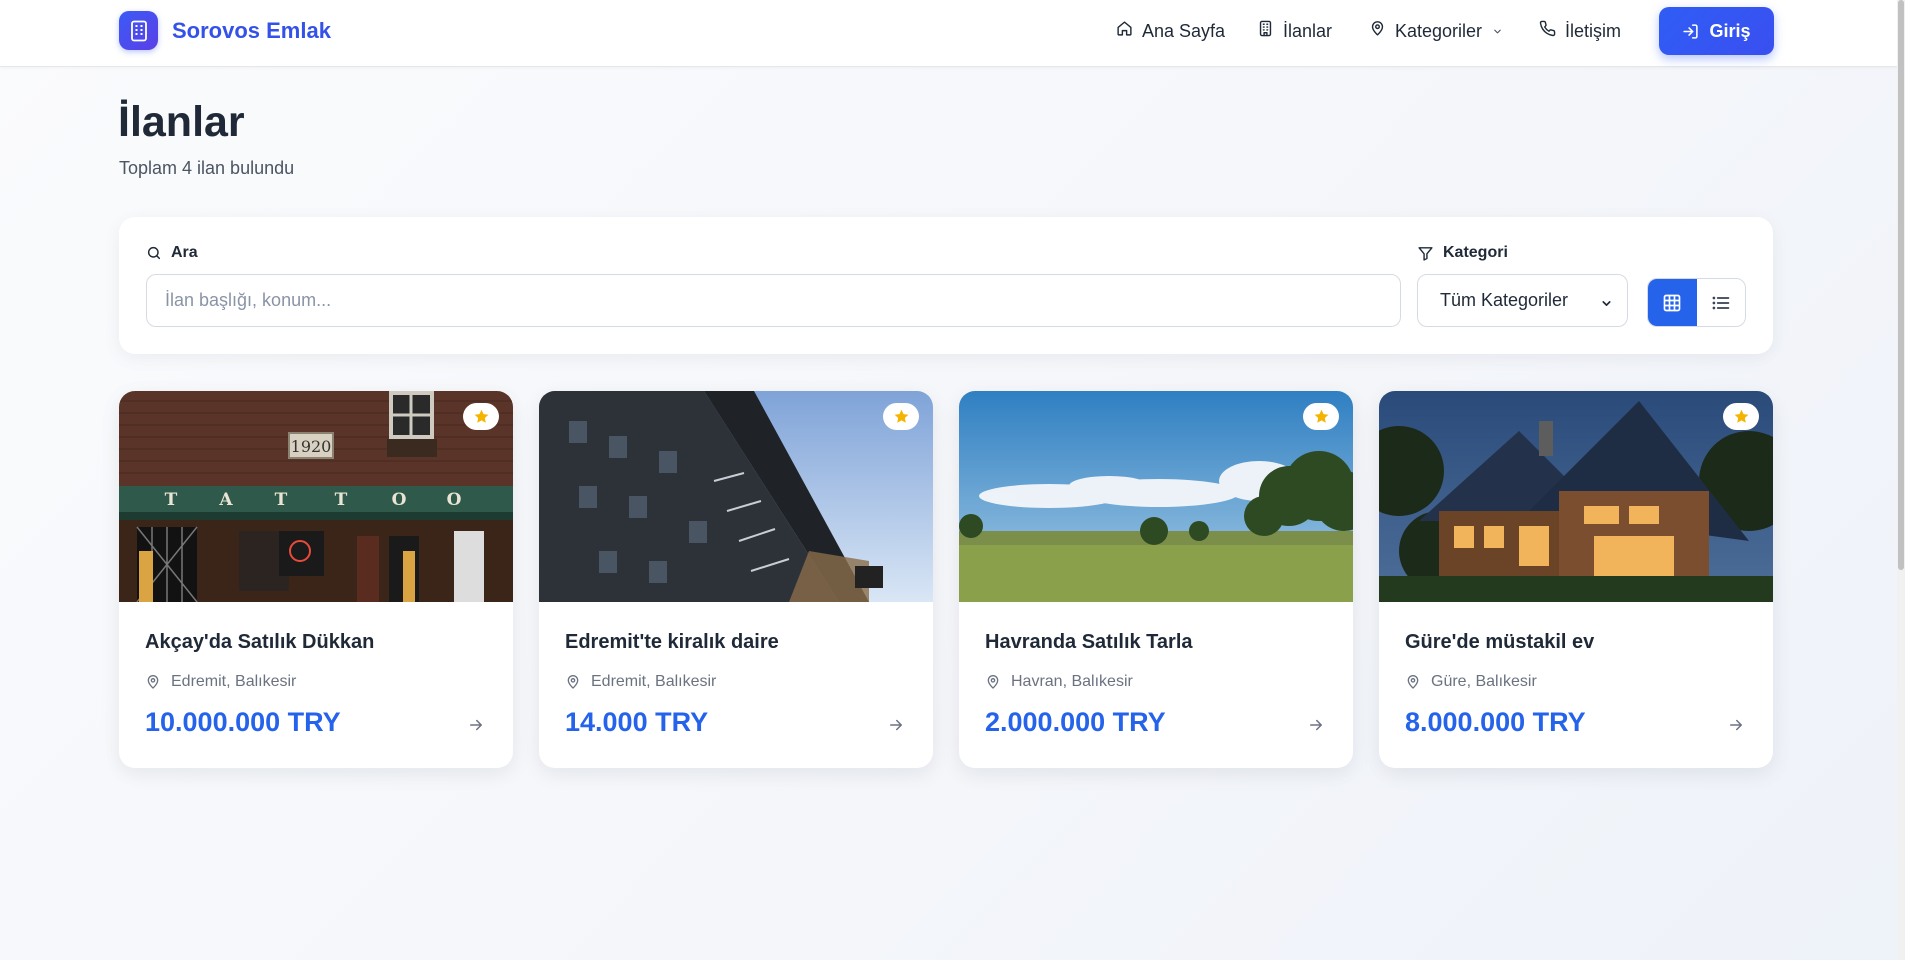  Describe the element at coordinates (243, 722) in the screenshot. I see `listing-price: 10.000.000 TRY` at that location.